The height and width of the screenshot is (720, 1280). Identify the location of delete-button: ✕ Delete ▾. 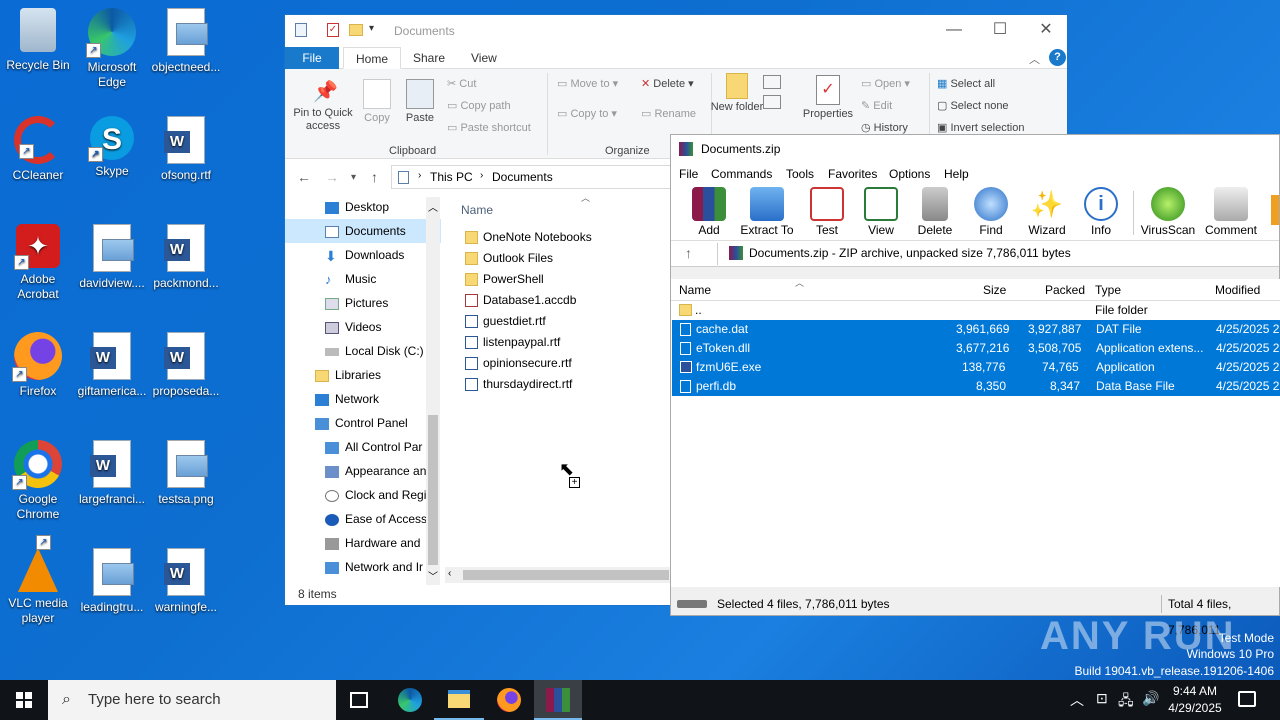
(667, 83).